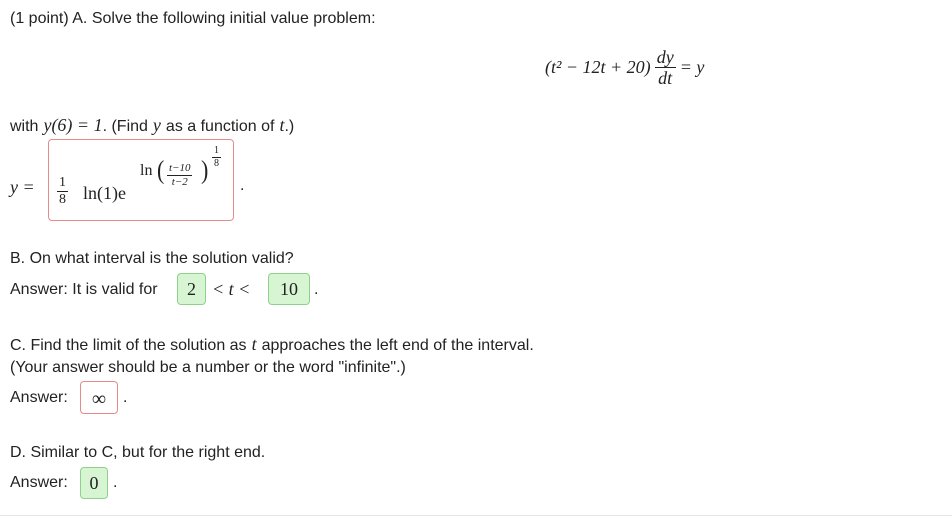 The width and height of the screenshot is (952, 520). I want to click on exponent-close-paren: ), so click(205, 169).